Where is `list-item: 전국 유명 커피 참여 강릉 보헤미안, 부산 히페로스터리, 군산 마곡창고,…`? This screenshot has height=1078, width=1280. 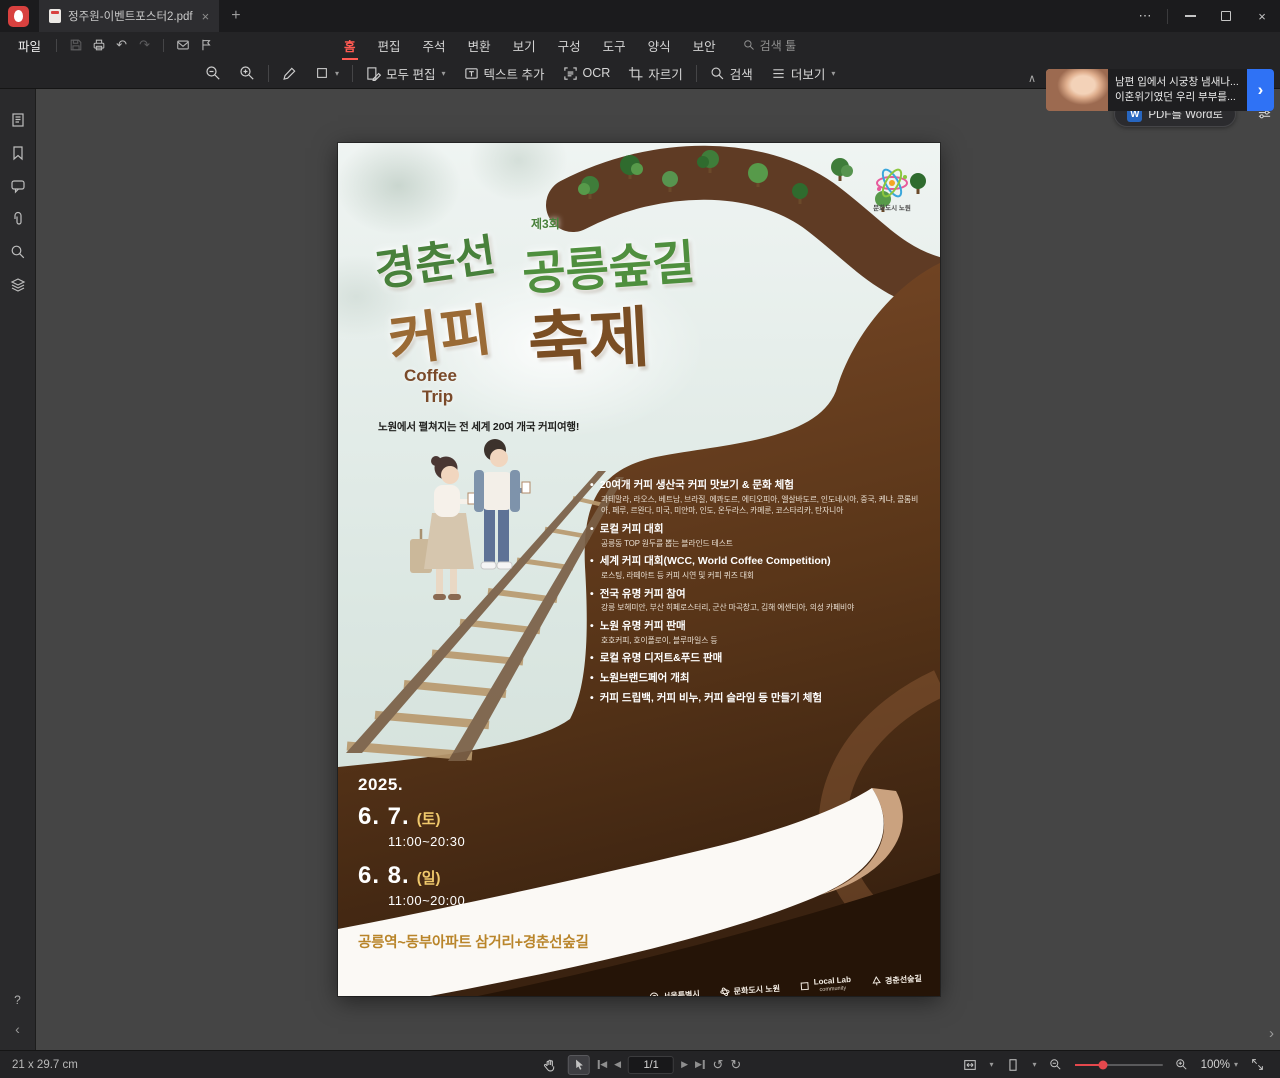
list-item: 전국 유명 커피 참여 강릉 보헤미안, 부산 히페로스터리, 군산 마곡창고,… is located at coordinates (758, 601).